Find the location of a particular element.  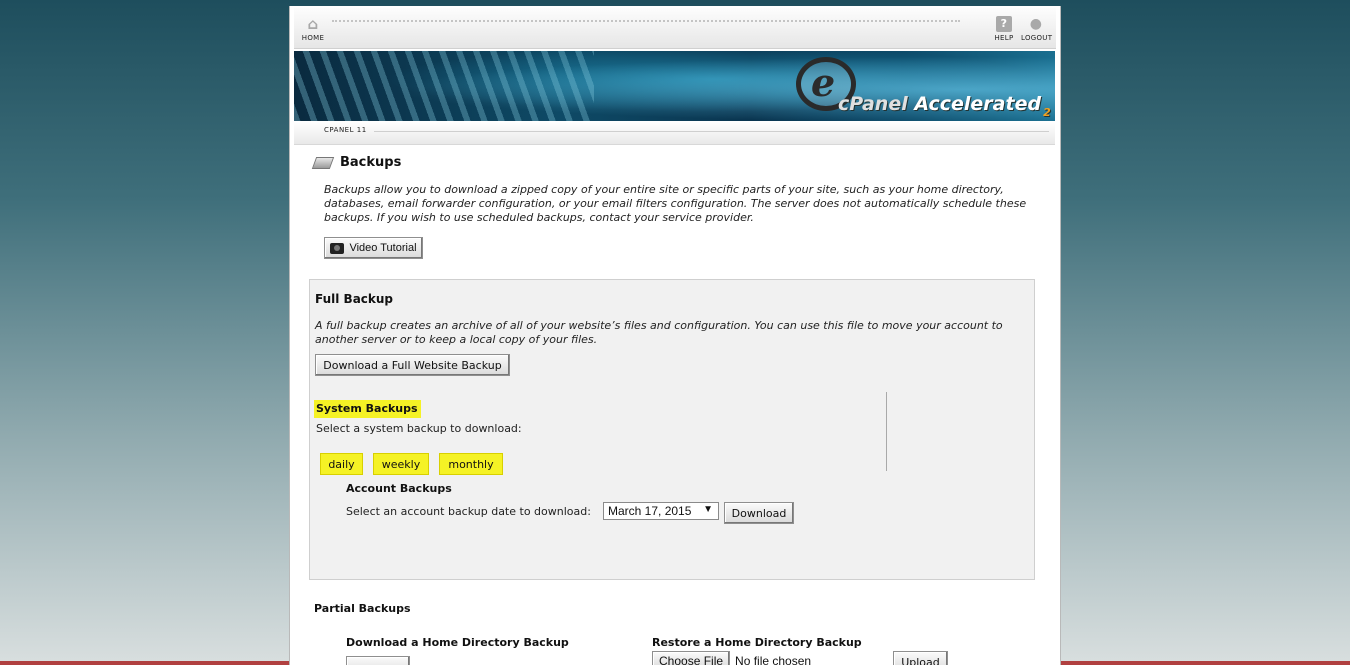

cpanel-logo-text: cPanel Accelerated 2 is located at coordinates (944, 106).